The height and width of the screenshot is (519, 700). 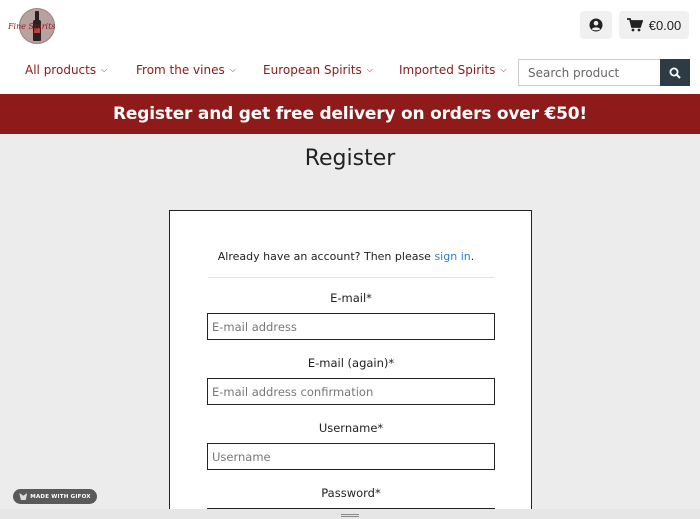 I want to click on search-icon, so click(x=675, y=73).